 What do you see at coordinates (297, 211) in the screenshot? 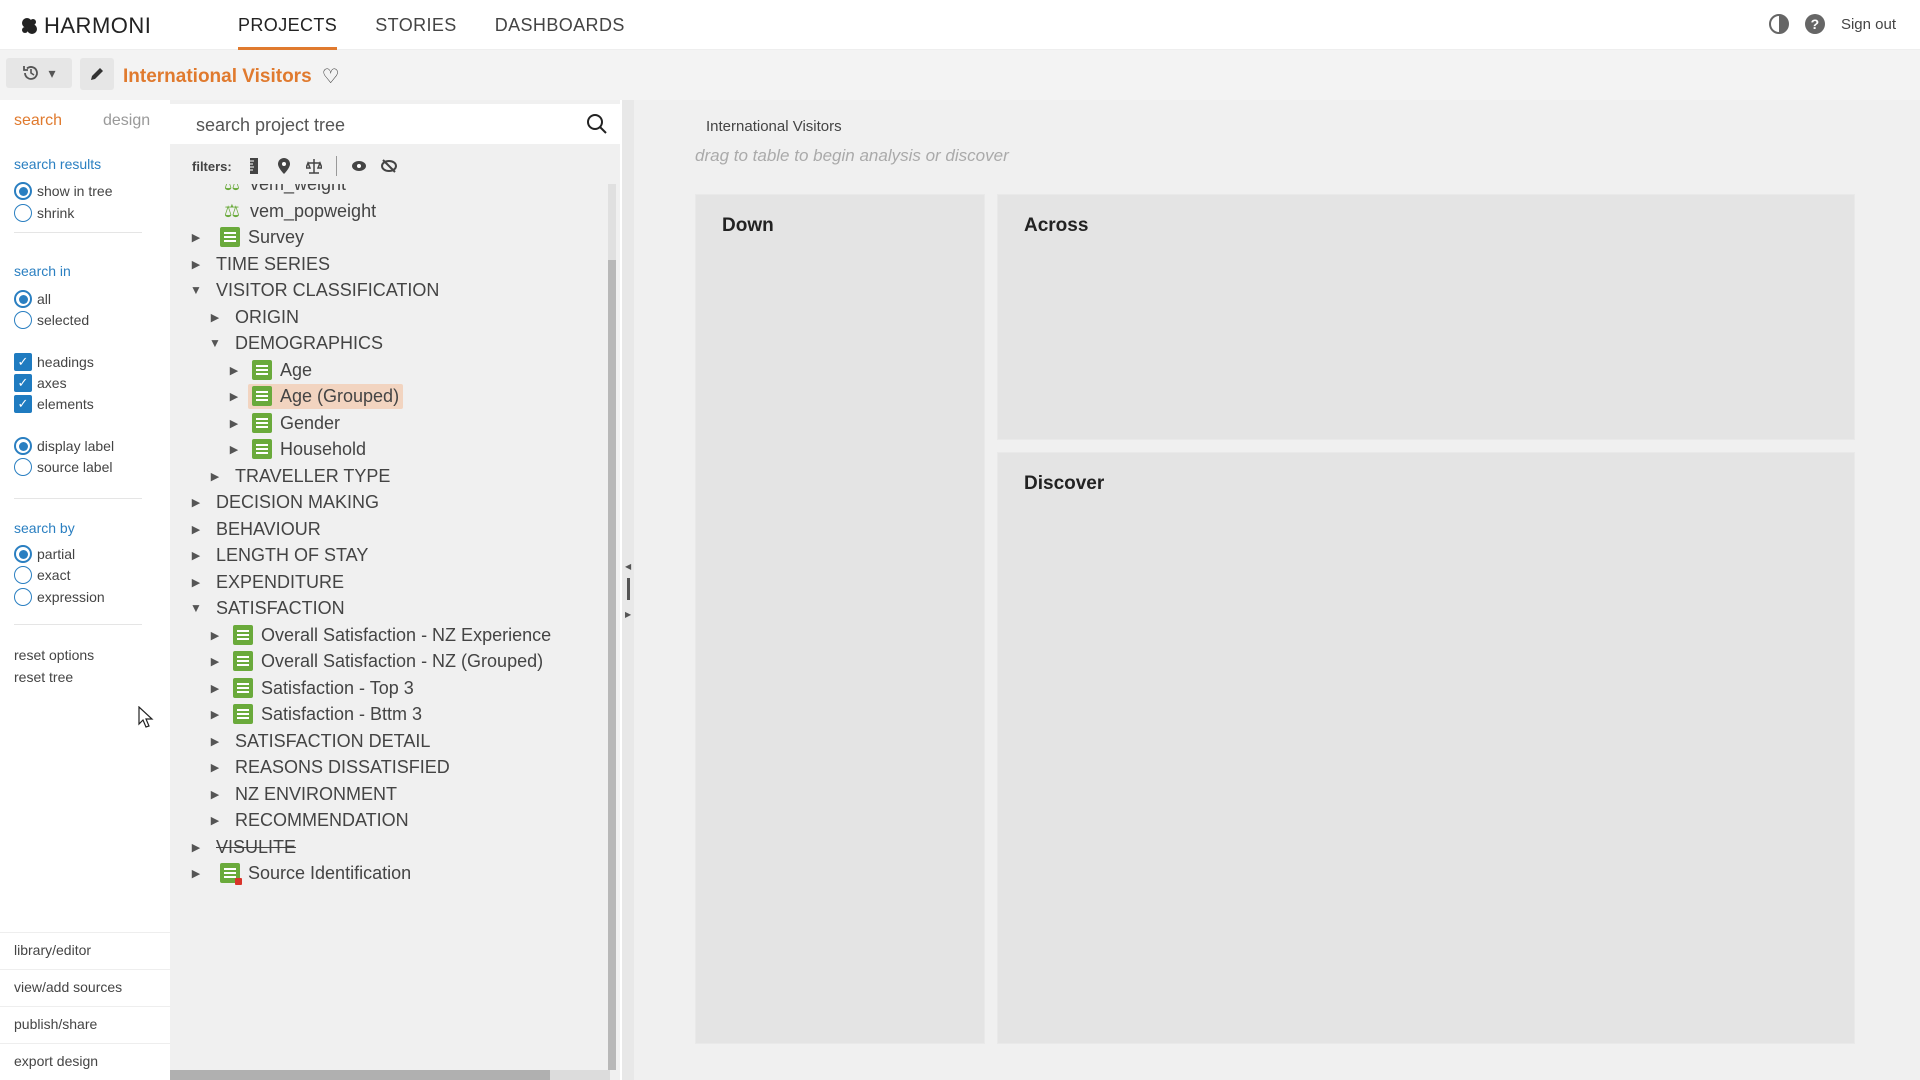
I see `tree-node: ⚖ vem_popweight` at bounding box center [297, 211].